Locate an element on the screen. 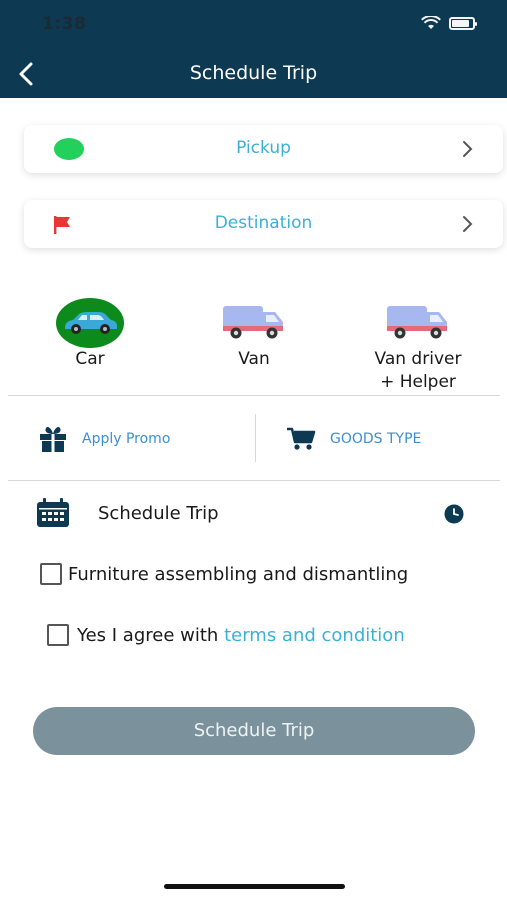 The height and width of the screenshot is (900, 507). terms-checkbox is located at coordinates (58, 635).